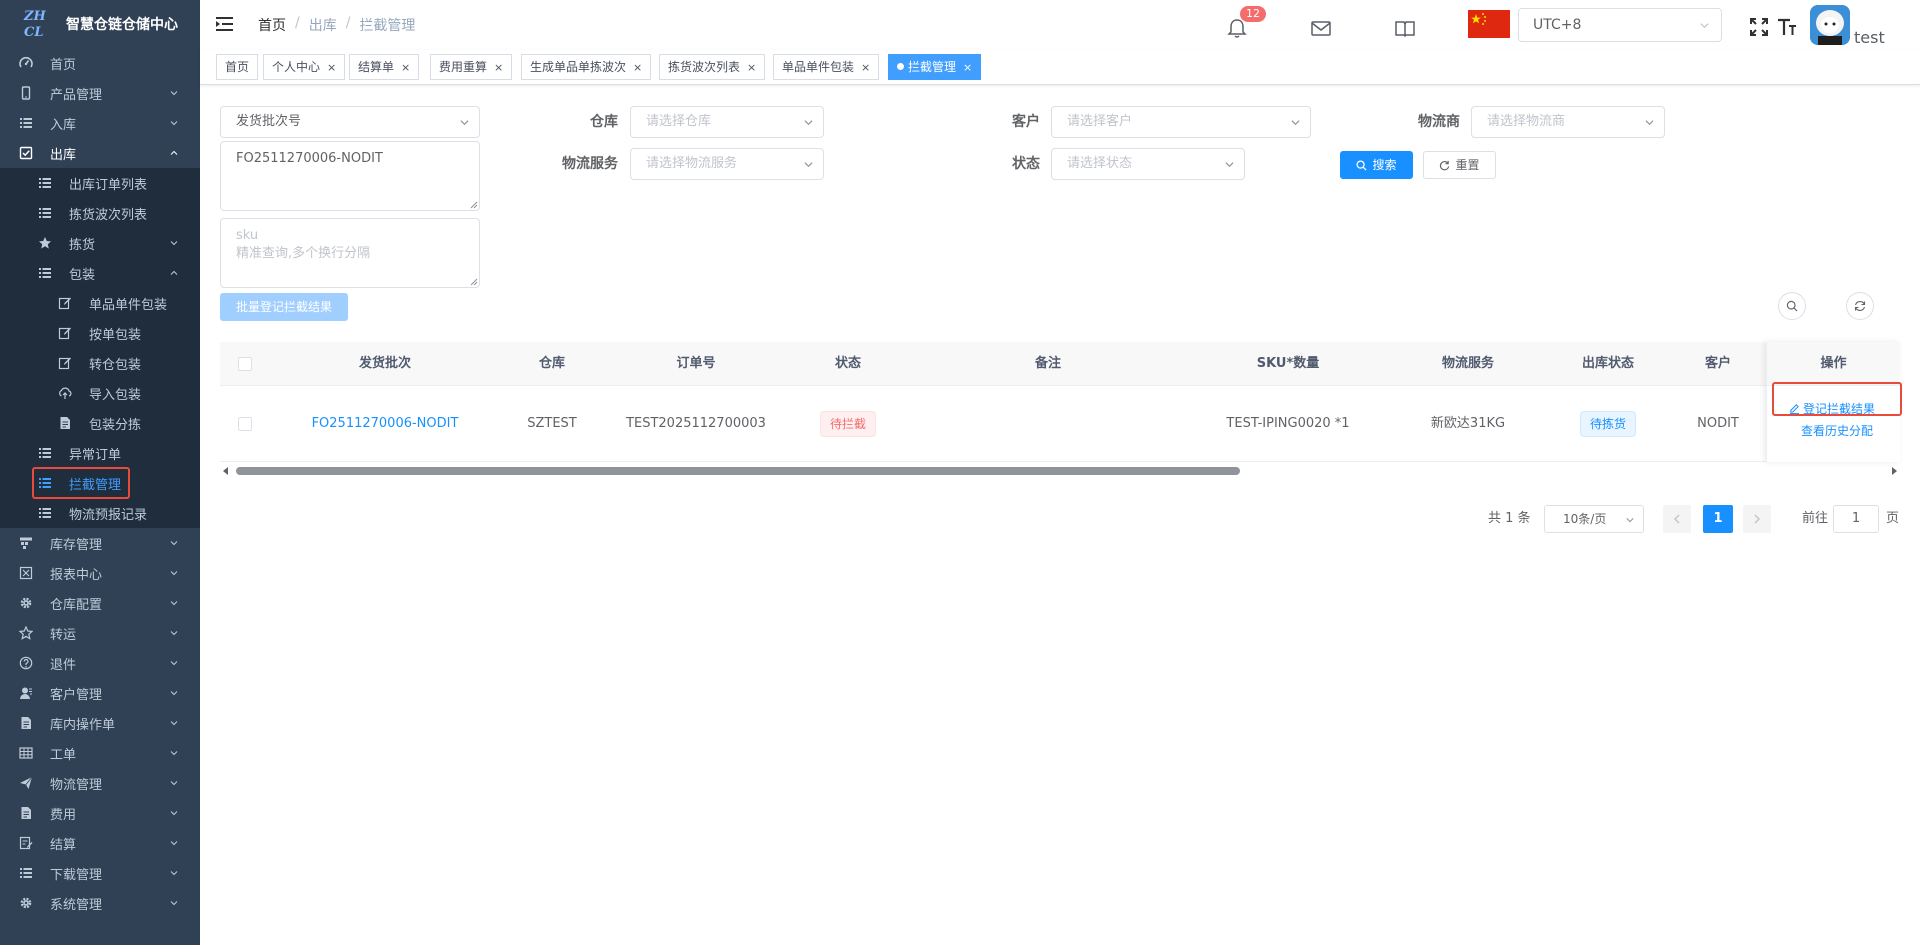 This screenshot has width=1920, height=945. I want to click on breadcrumb-item-home: 首页, so click(272, 25).